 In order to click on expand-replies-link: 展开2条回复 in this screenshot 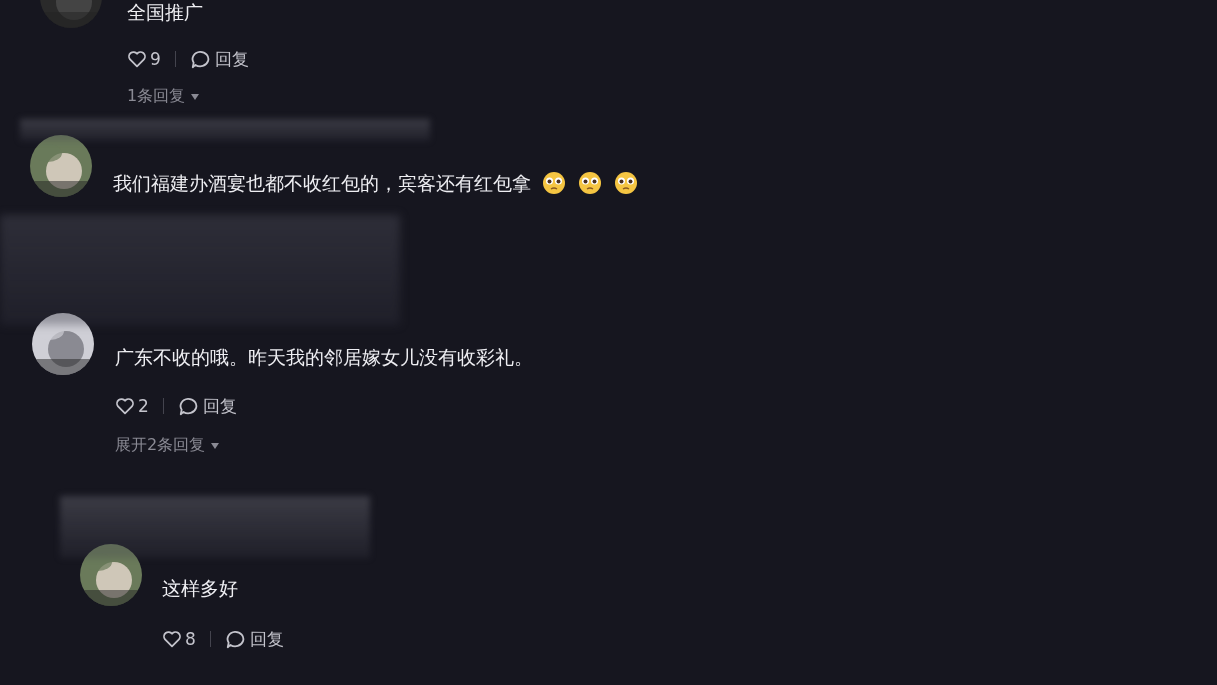, I will do `click(167, 445)`.